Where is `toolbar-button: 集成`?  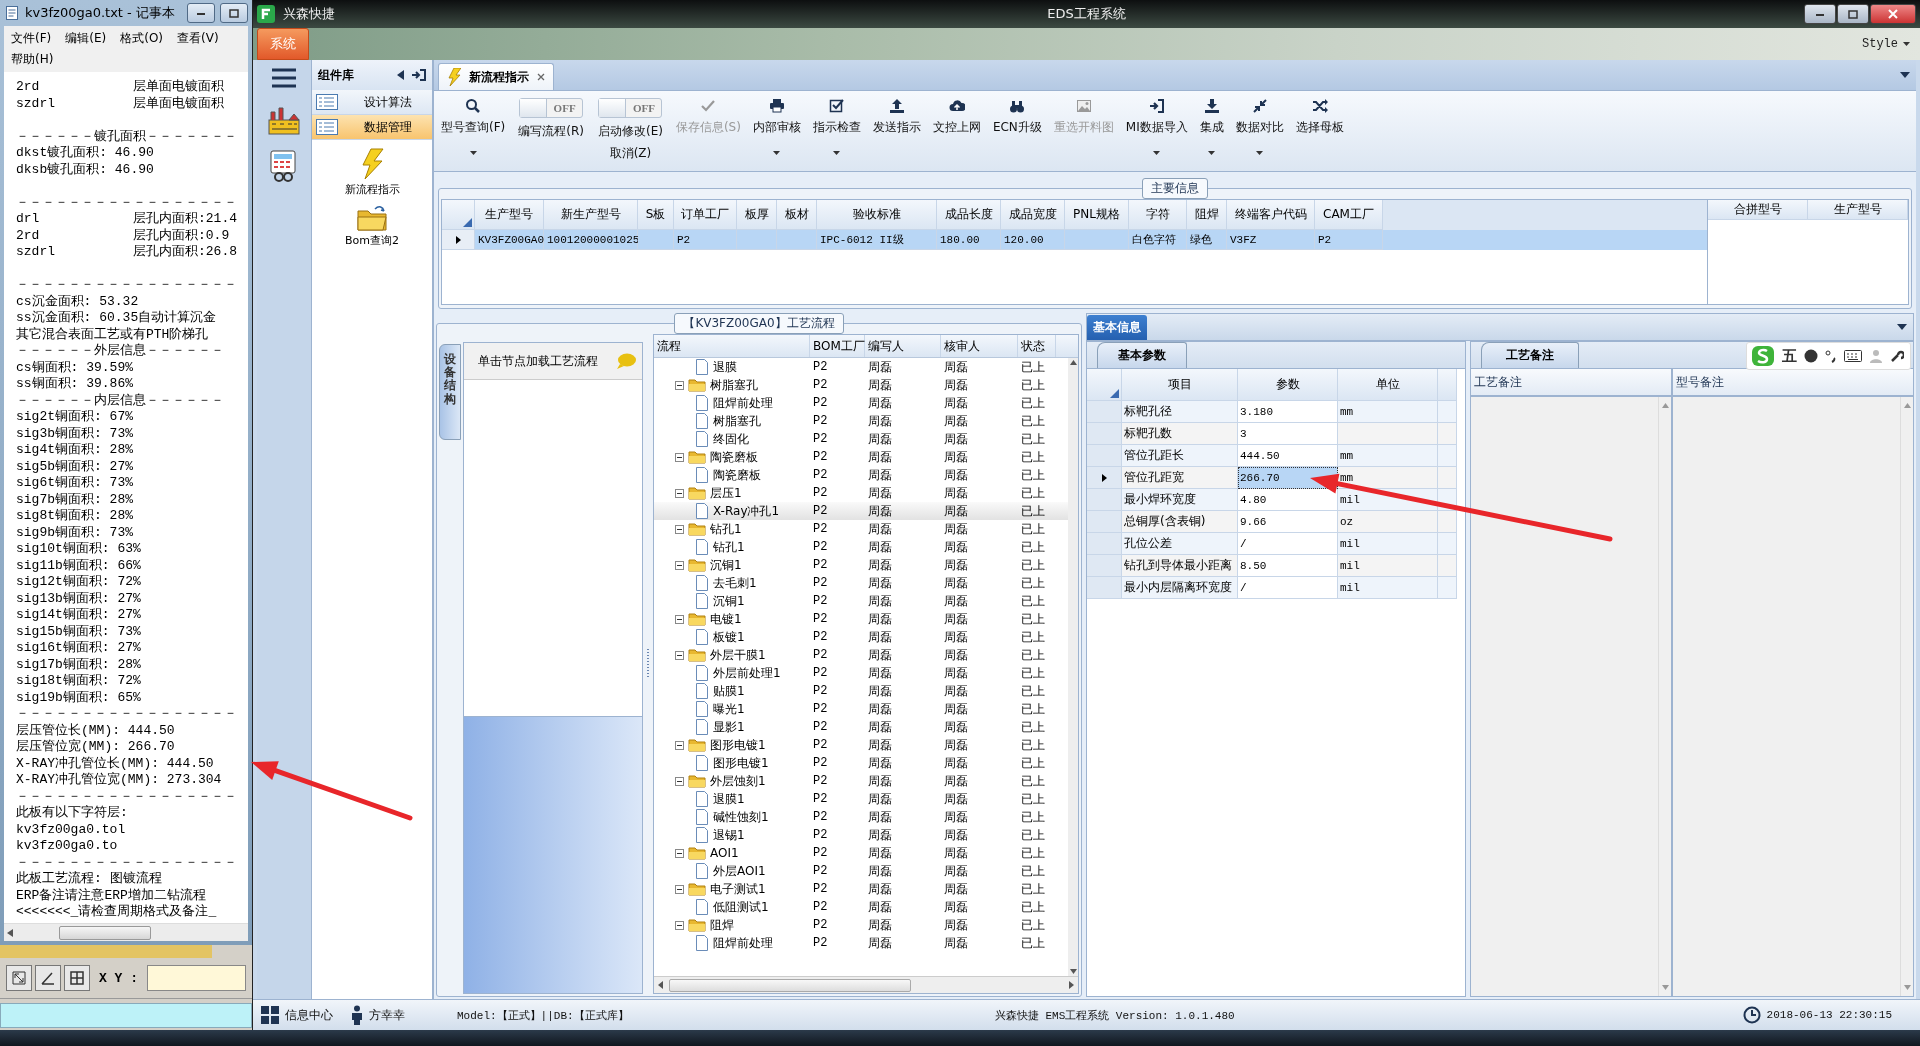
toolbar-button: 集成 is located at coordinates (1211, 128).